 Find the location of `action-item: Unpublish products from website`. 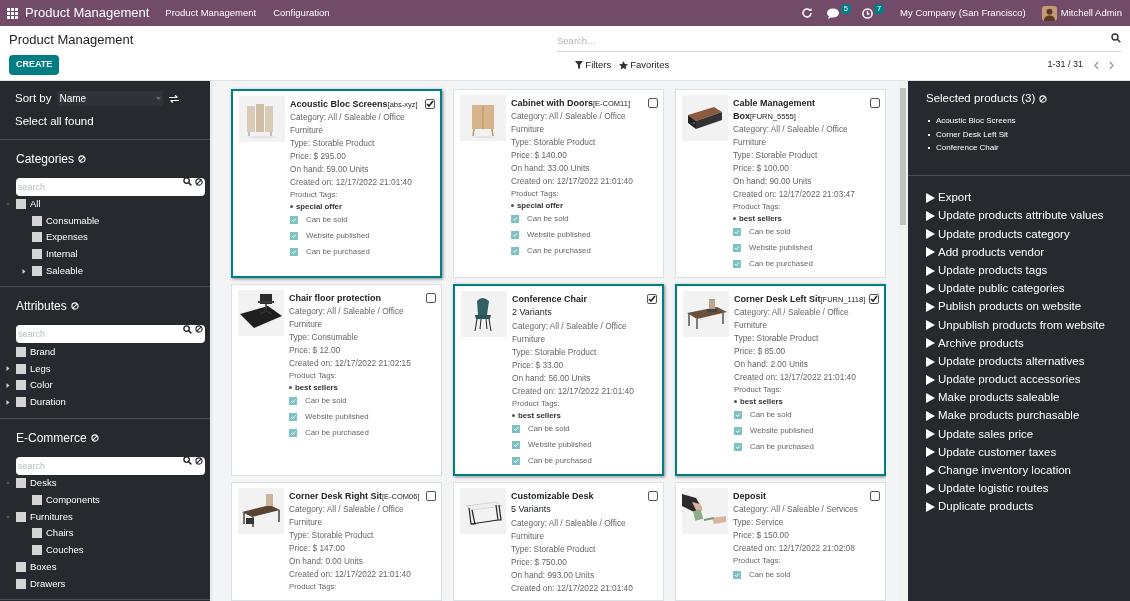

action-item: Unpublish products from website is located at coordinates (1028, 325).